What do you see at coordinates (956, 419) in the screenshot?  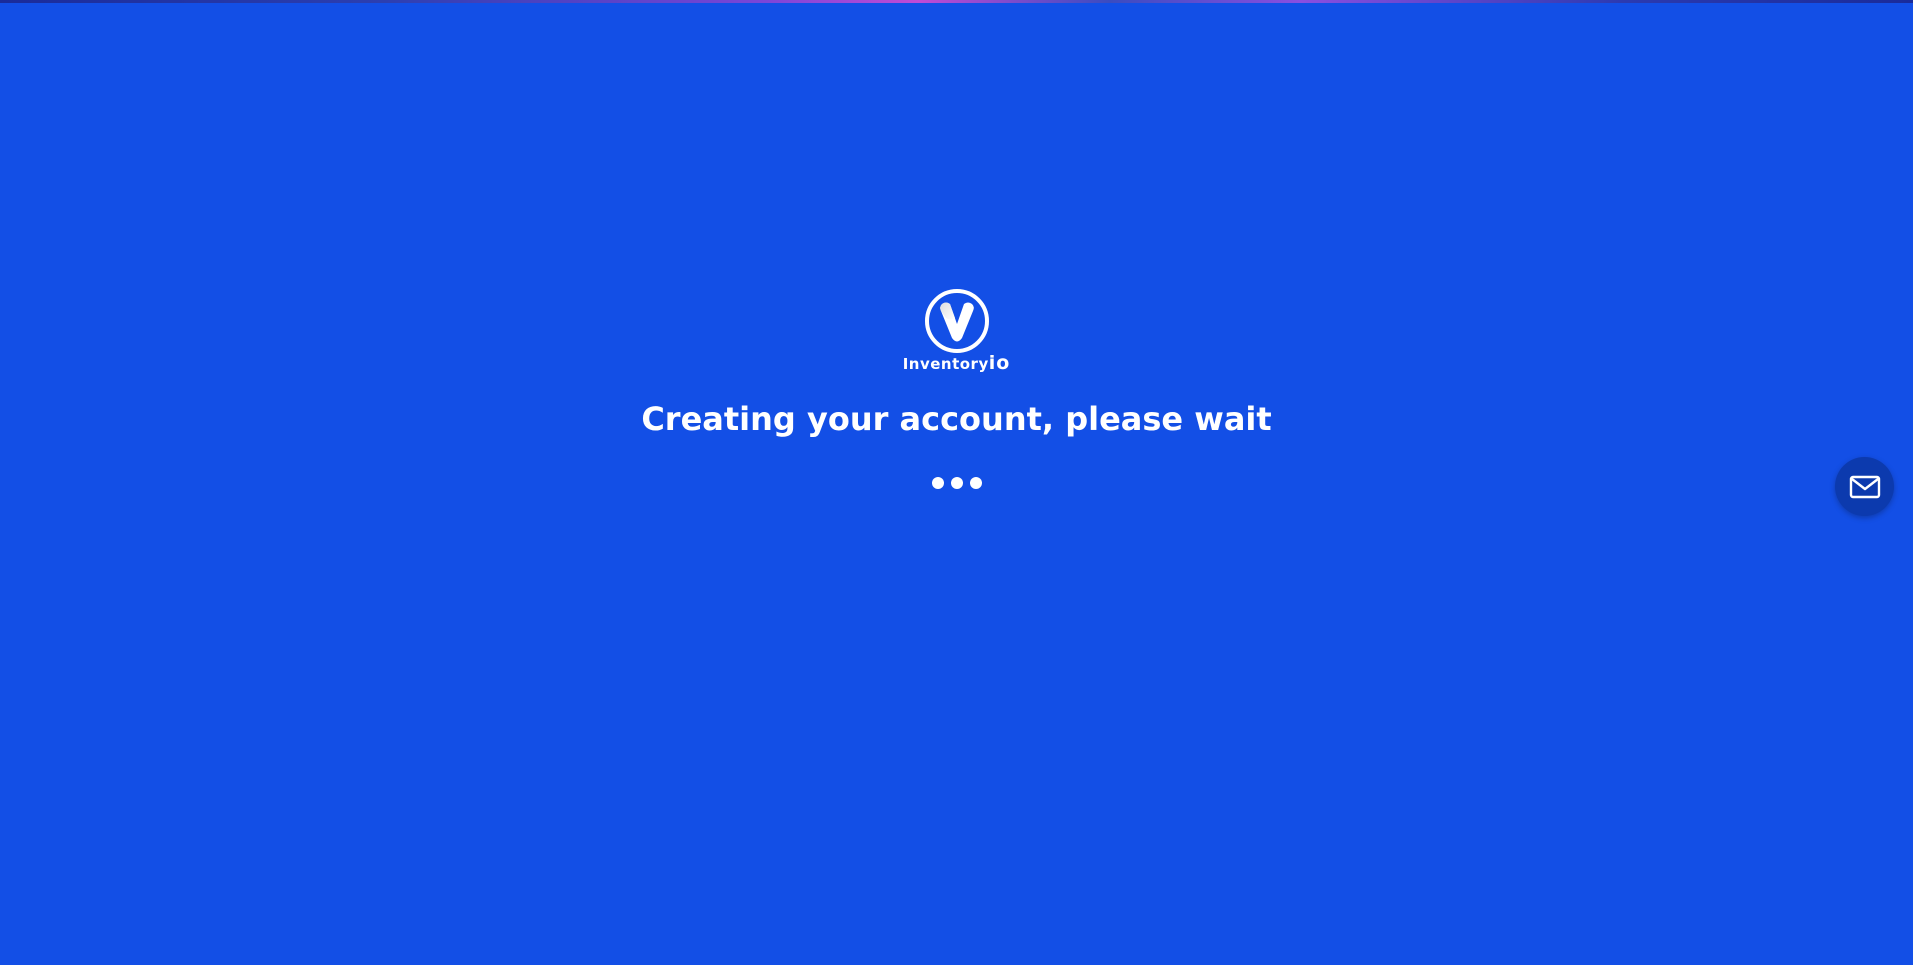 I see `status-headline: Creating your account, please wait` at bounding box center [956, 419].